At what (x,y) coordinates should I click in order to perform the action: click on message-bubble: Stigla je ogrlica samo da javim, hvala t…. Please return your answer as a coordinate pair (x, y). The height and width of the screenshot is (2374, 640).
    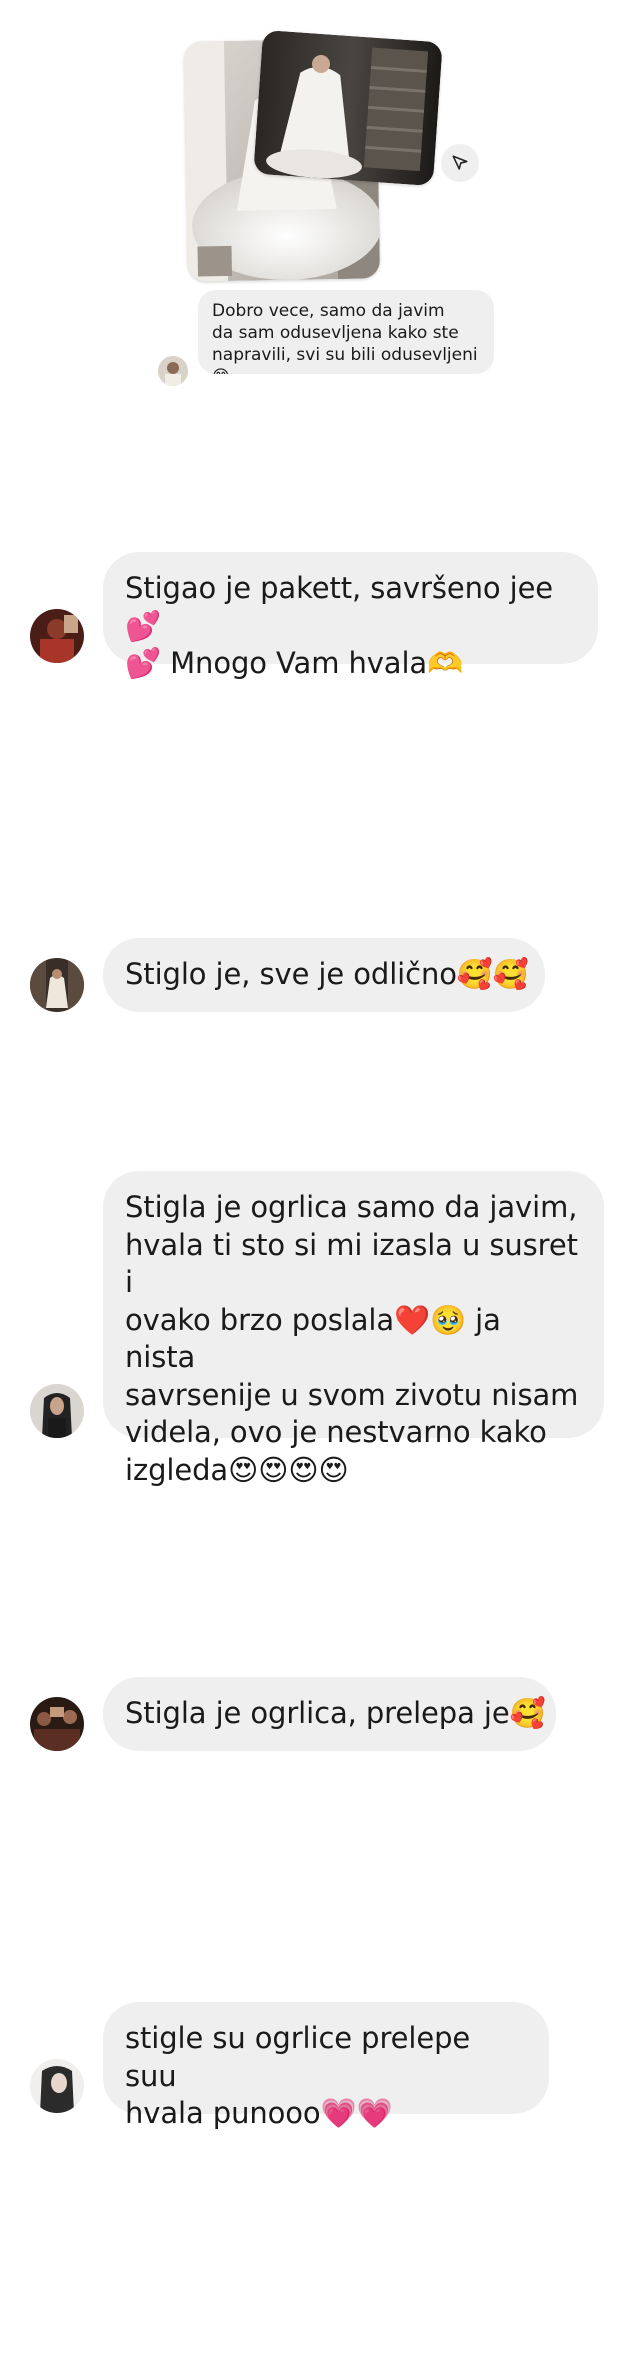
    Looking at the image, I should click on (353, 1329).